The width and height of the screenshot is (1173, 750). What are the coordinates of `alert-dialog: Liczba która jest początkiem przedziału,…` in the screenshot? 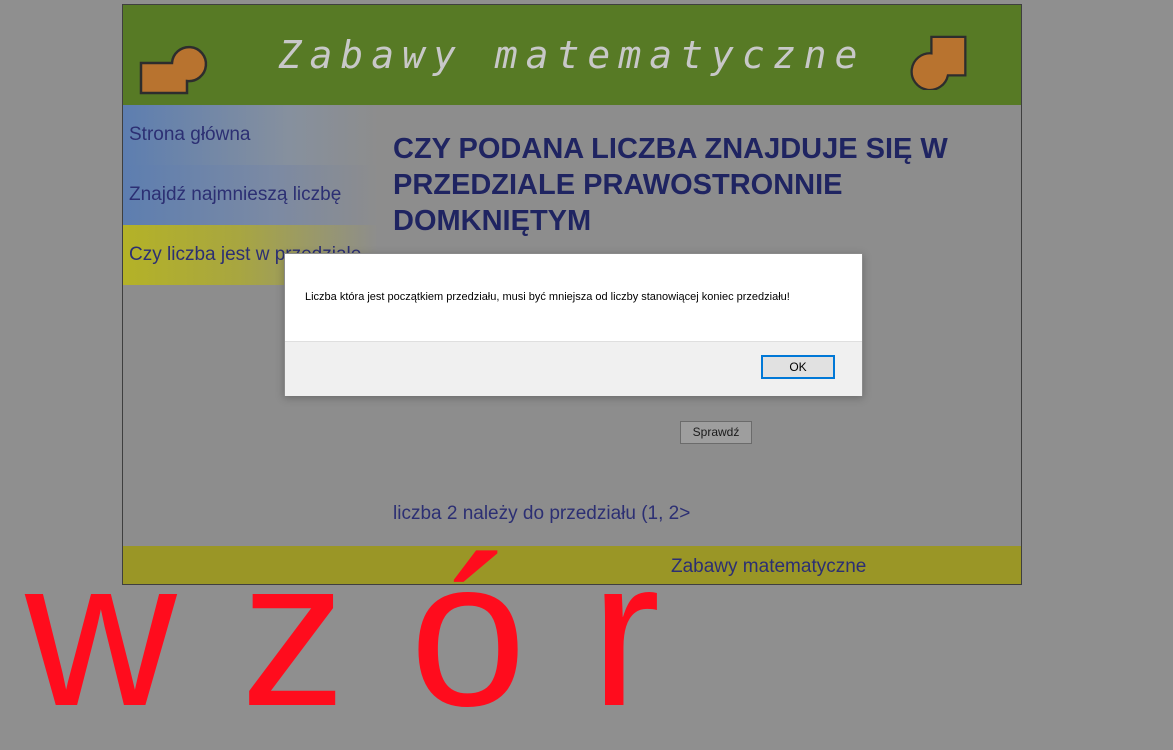 It's located at (573, 324).